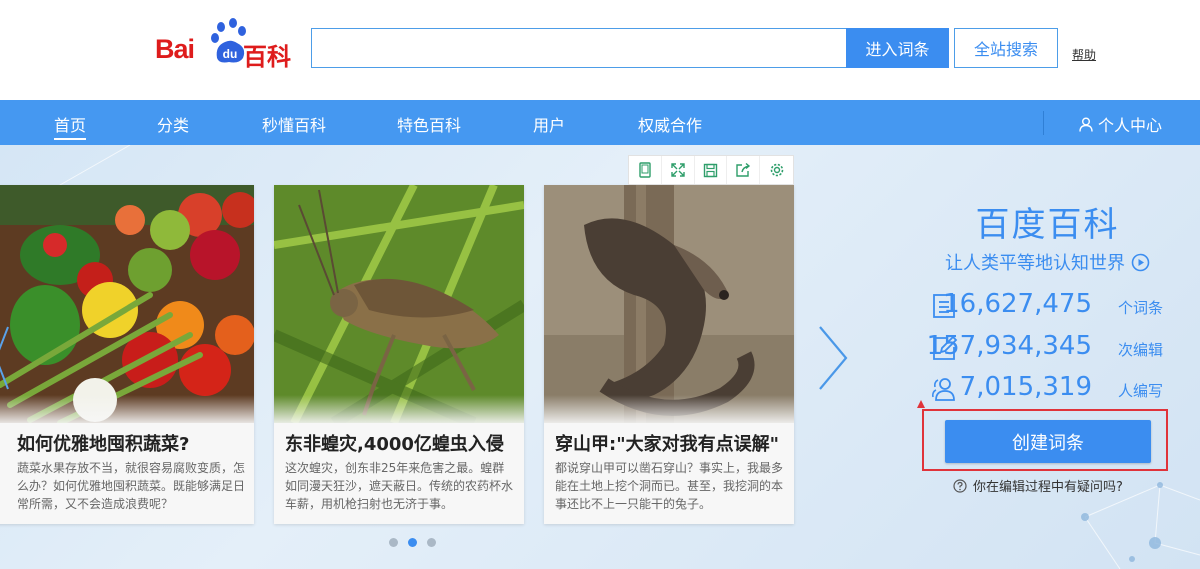 This screenshot has width=1200, height=569. What do you see at coordinates (960, 485) in the screenshot?
I see `question-icon` at bounding box center [960, 485].